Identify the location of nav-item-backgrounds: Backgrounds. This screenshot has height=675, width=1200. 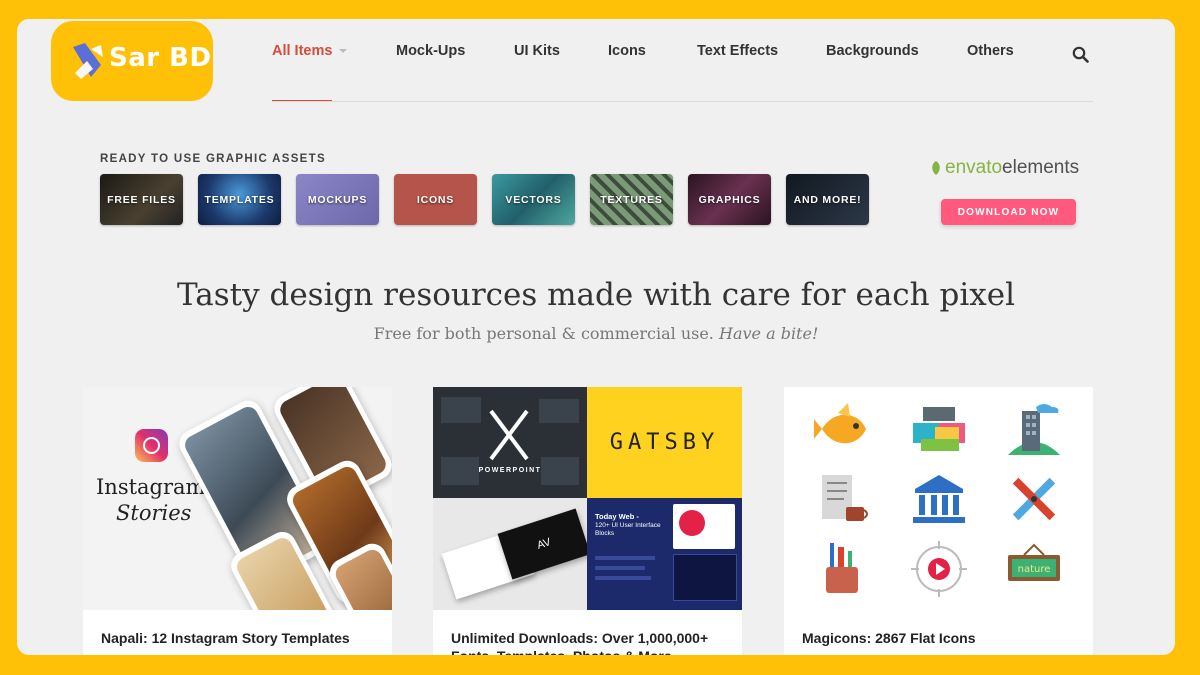
(872, 51).